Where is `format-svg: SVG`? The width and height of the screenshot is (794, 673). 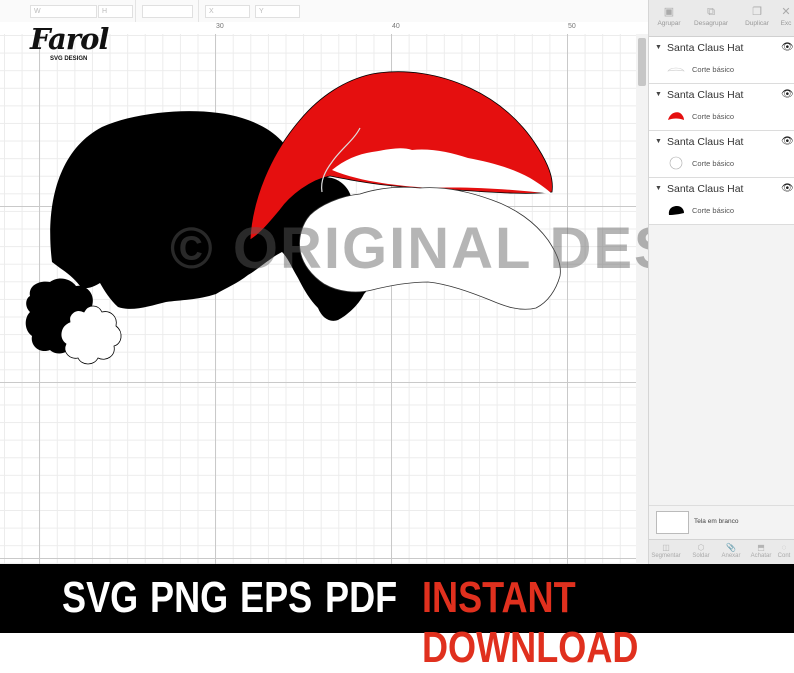
format-svg: SVG is located at coordinates (100, 597).